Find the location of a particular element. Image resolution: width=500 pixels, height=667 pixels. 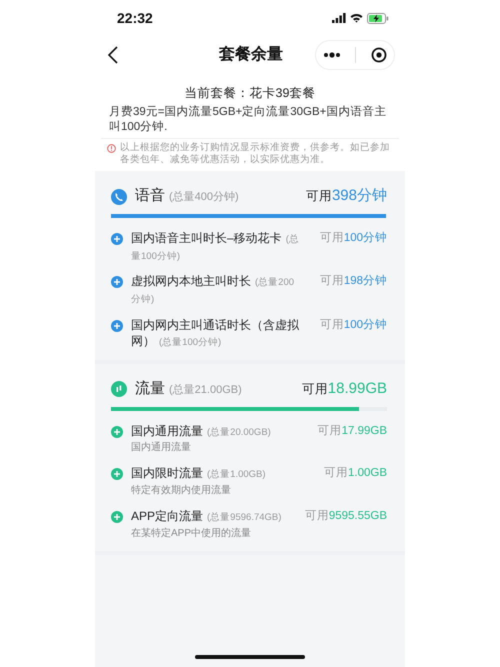

item-available: 可用9595.55GB is located at coordinates (345, 516).